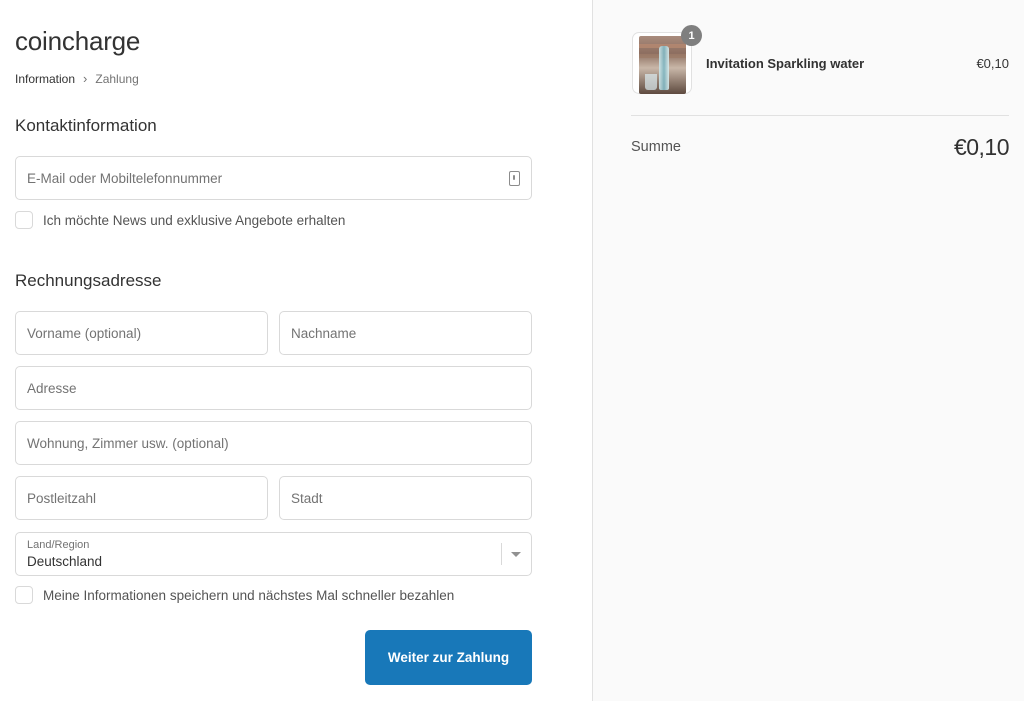 The image size is (1024, 701). I want to click on country-value: Deutschland, so click(65, 561).